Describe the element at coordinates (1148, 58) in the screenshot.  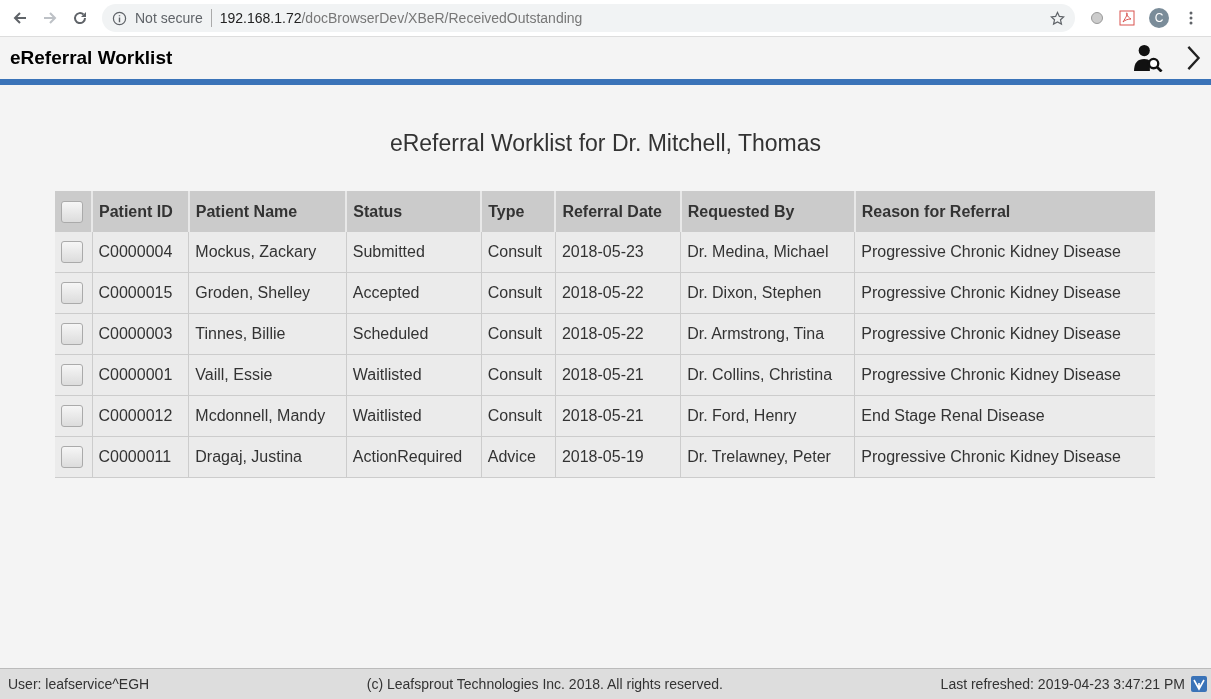
I see `person-search-icon` at that location.